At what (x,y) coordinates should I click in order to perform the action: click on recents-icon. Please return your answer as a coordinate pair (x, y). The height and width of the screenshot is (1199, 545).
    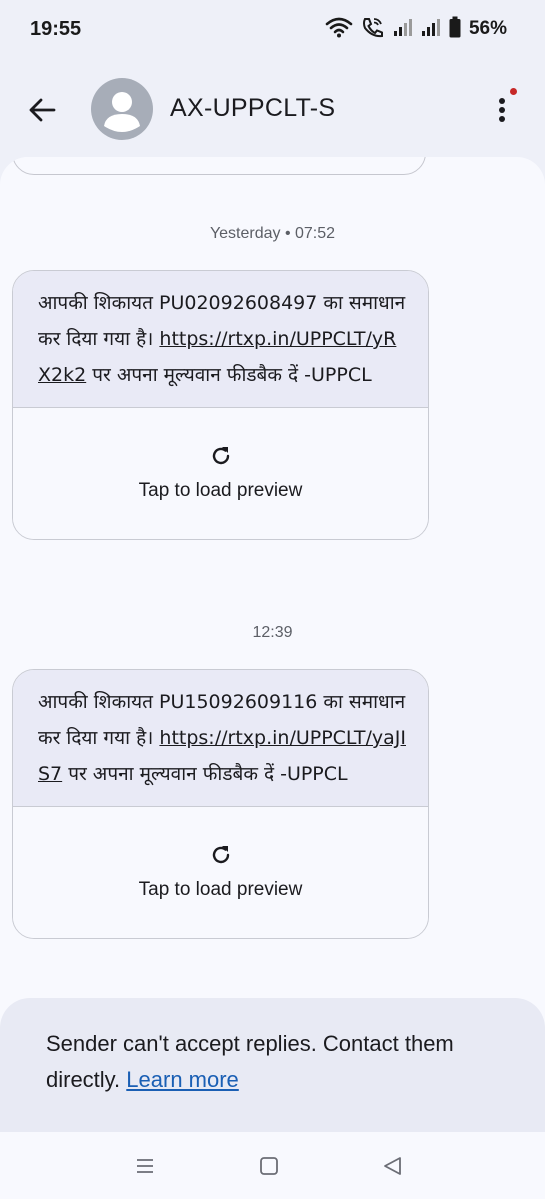
    Looking at the image, I should click on (145, 1166).